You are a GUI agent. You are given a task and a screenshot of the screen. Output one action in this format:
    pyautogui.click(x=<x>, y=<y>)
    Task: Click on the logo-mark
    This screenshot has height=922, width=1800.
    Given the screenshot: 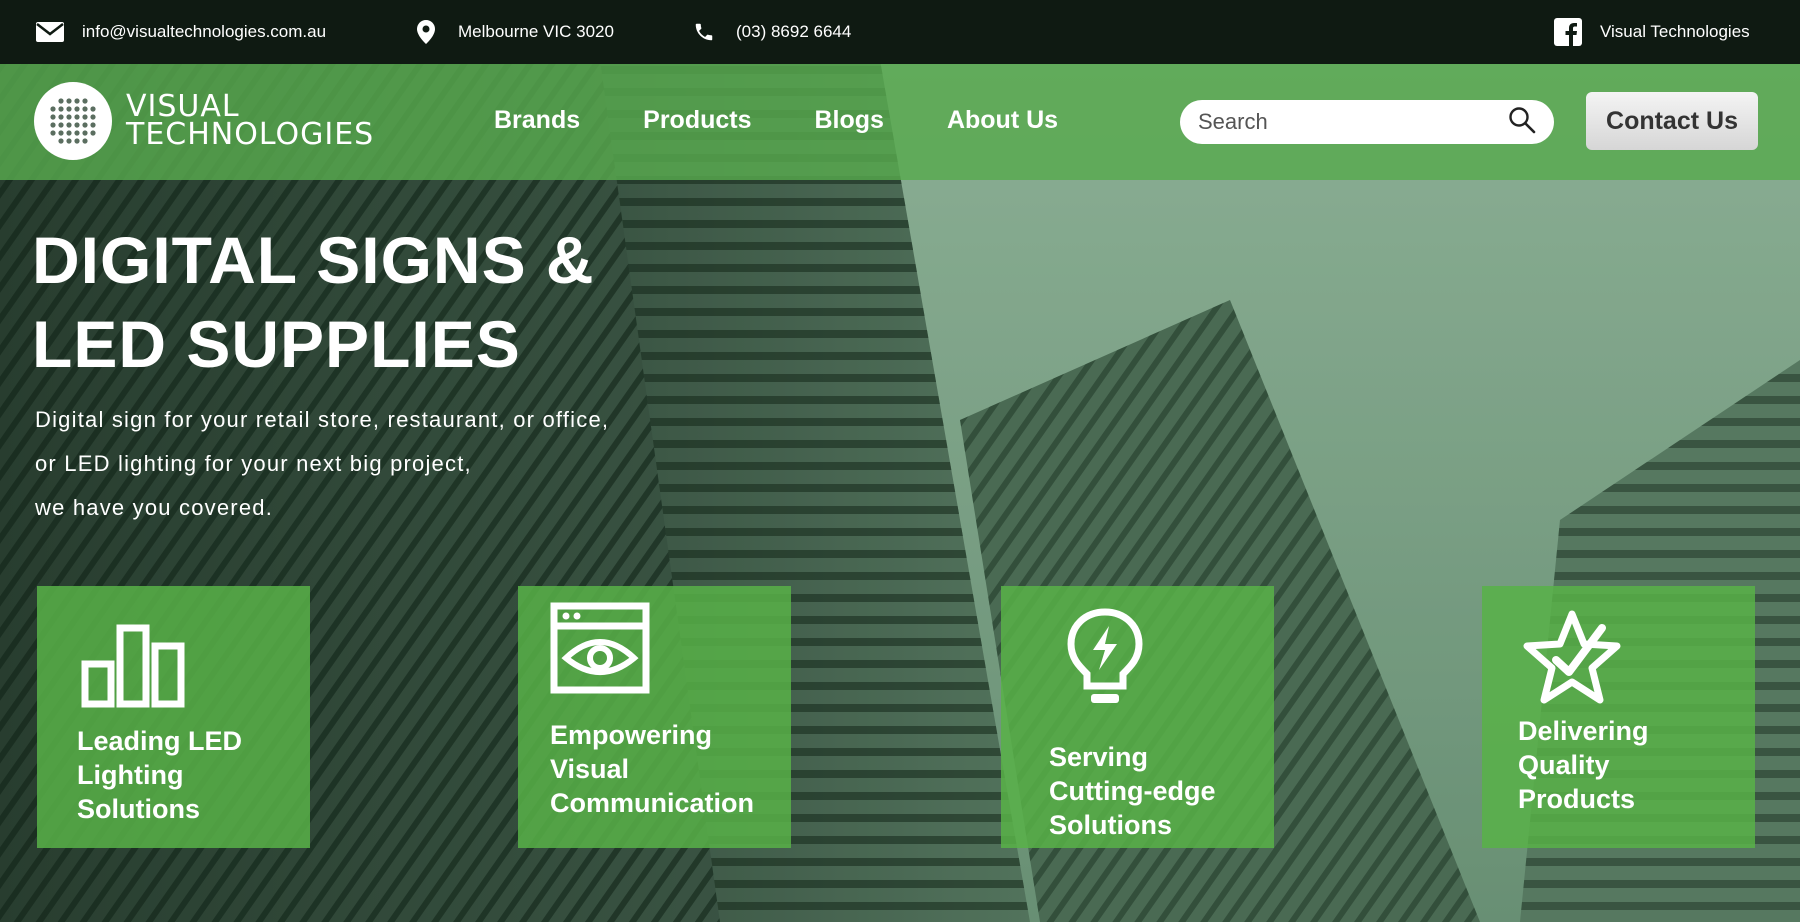 What is the action you would take?
    pyautogui.click(x=73, y=121)
    